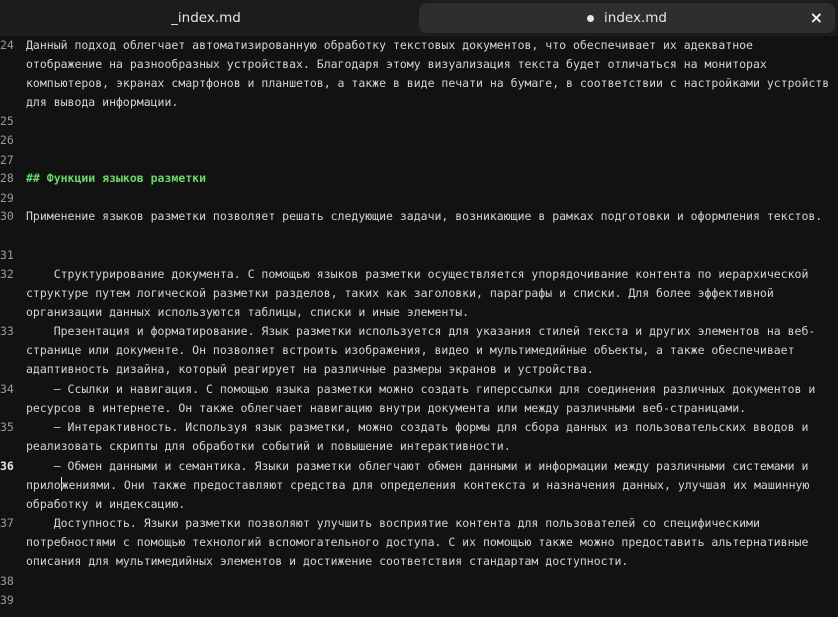  What do you see at coordinates (7, 178) in the screenshot?
I see `line-number: 28` at bounding box center [7, 178].